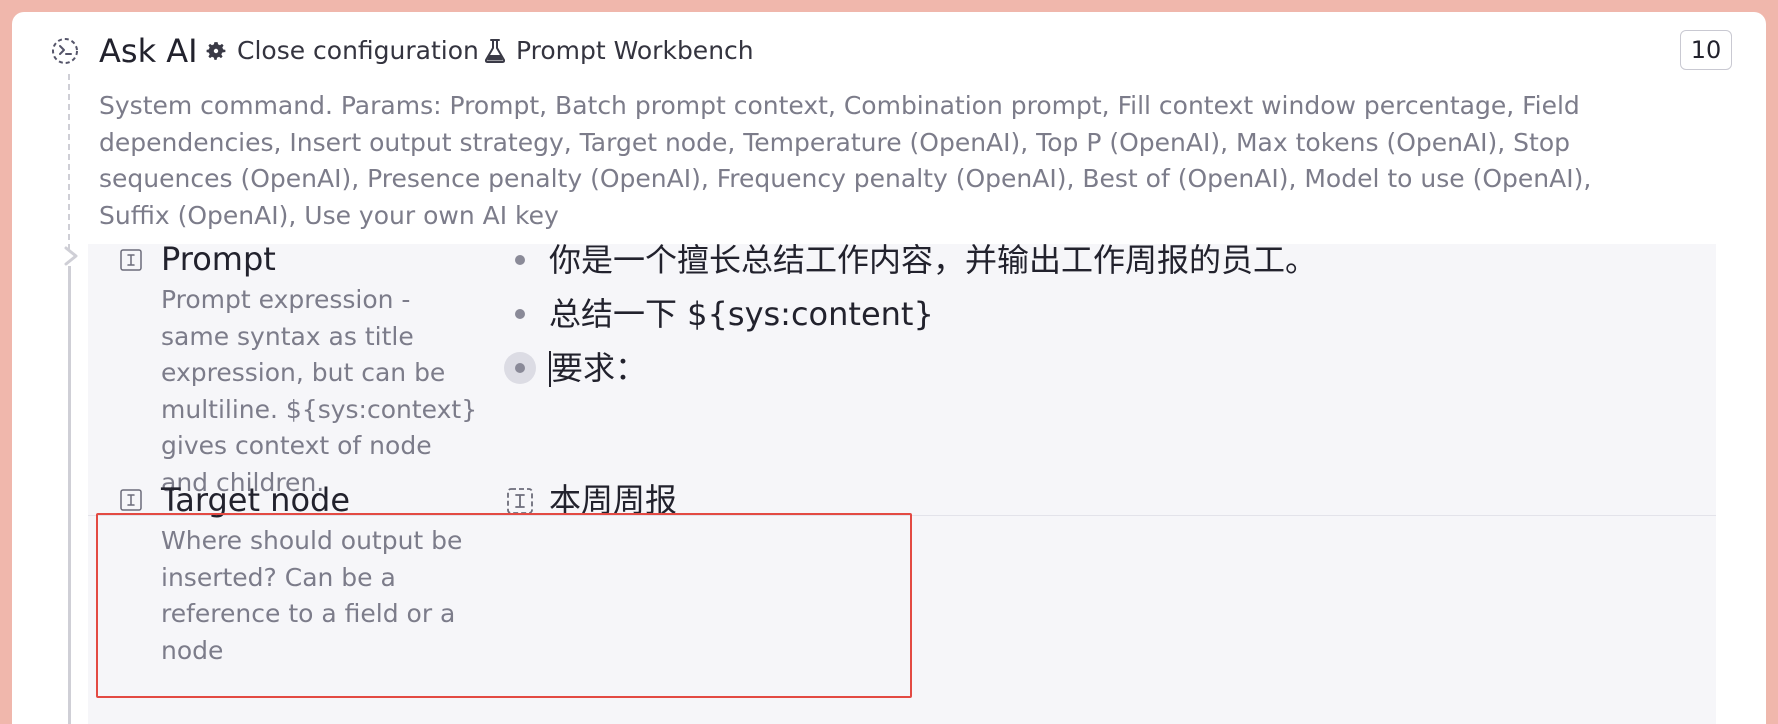  I want to click on prompt-line-text: 要求：, so click(599, 368).